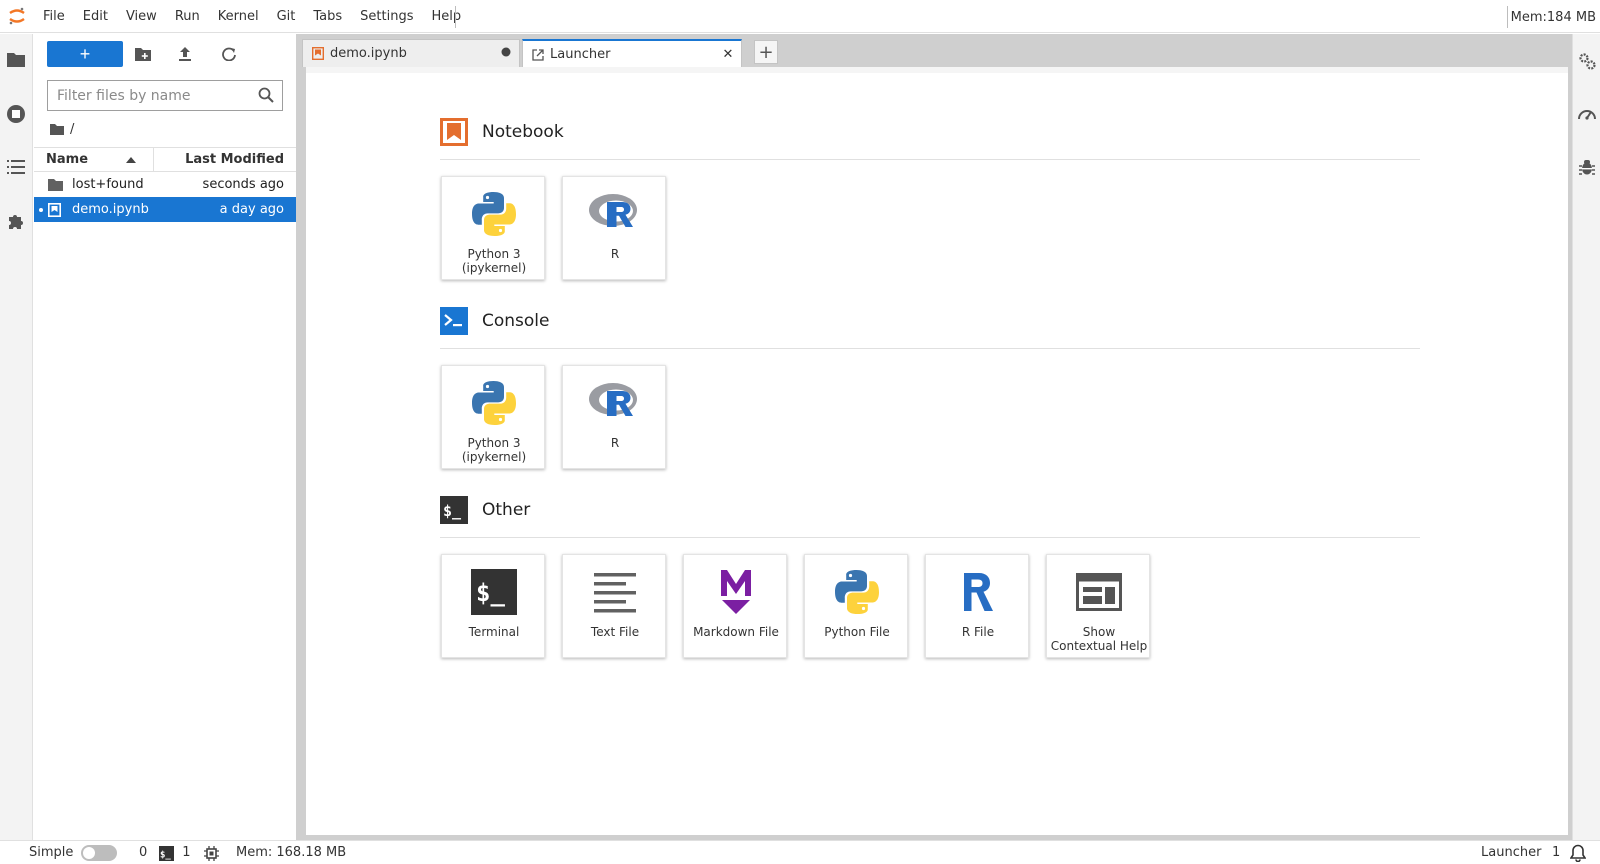  I want to click on card-label: Markdown File, so click(736, 632).